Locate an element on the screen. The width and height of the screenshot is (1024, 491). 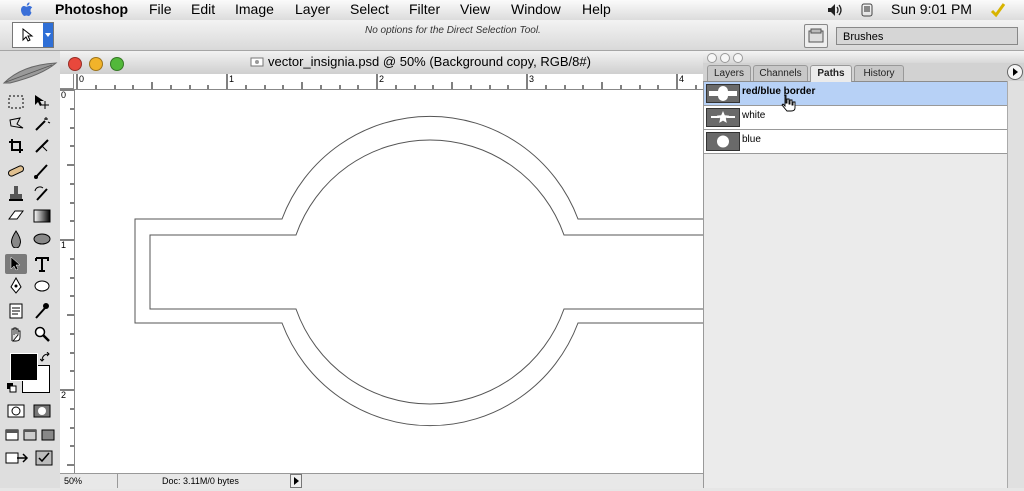
quick-mask-icon is located at coordinates (42, 411).